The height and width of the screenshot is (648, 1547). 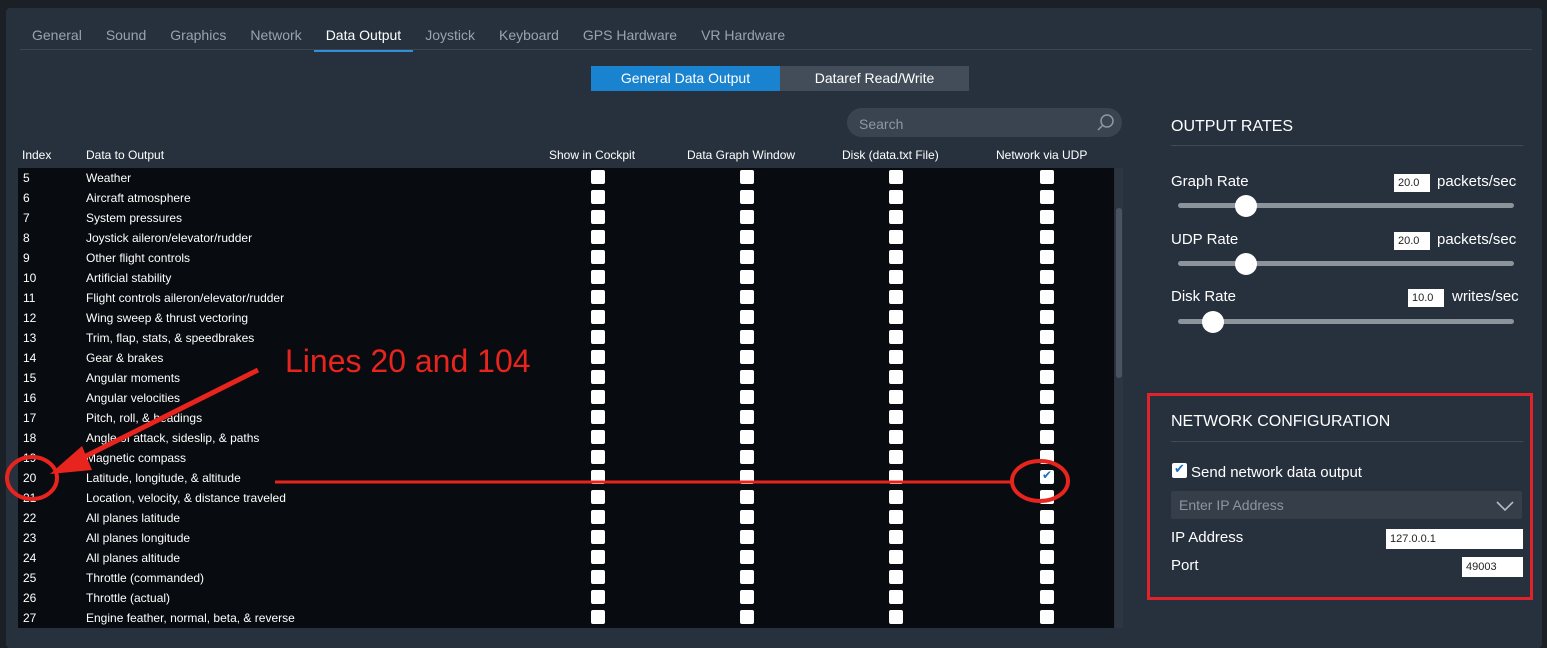 What do you see at coordinates (1106, 125) in the screenshot?
I see `search-icon` at bounding box center [1106, 125].